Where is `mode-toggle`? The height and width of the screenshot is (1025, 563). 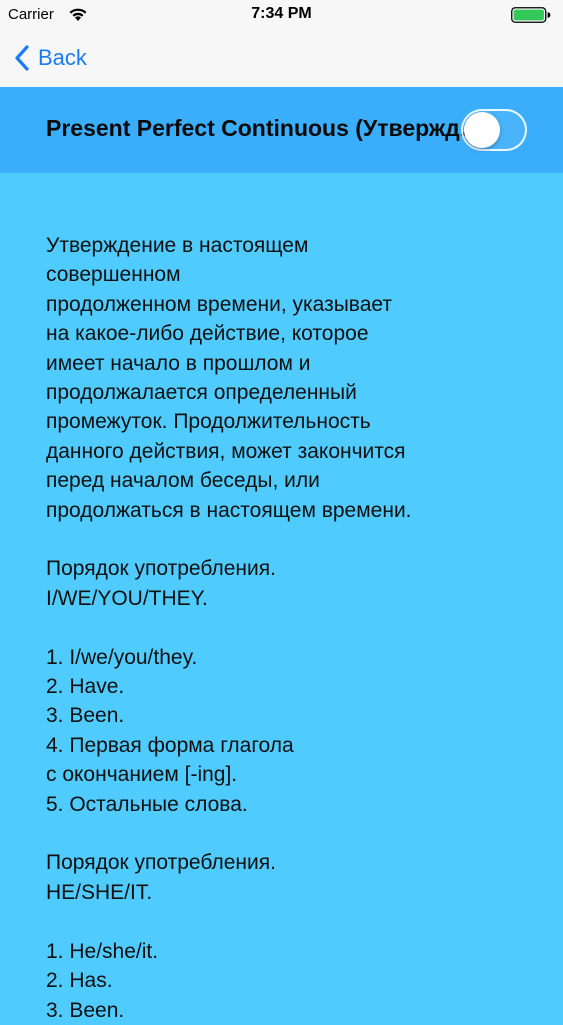
mode-toggle is located at coordinates (494, 130).